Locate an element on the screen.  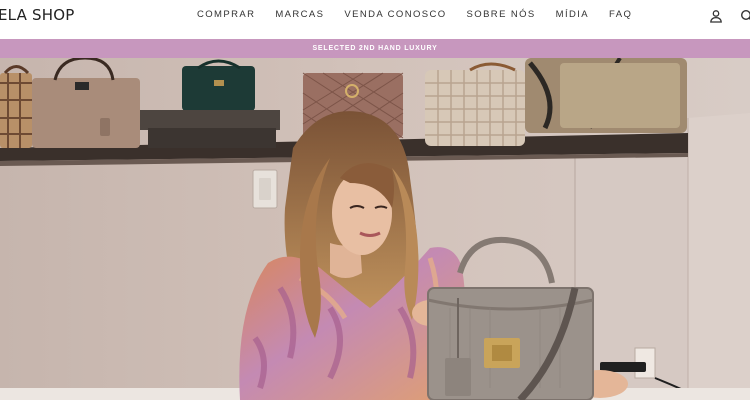
nav-item-venda-conosco: VENDA CONOSCO is located at coordinates (395, 15).